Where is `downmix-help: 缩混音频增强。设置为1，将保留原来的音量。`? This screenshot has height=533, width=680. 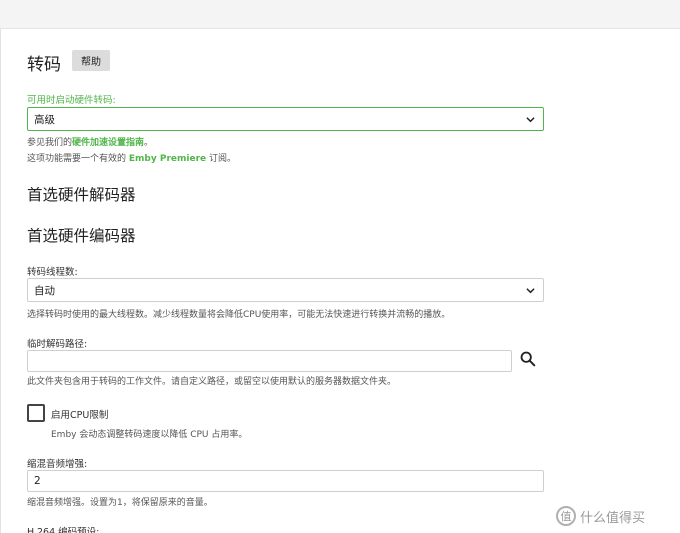 downmix-help: 缩混音频增强。设置为1，将保留原来的音量。 is located at coordinates (120, 503).